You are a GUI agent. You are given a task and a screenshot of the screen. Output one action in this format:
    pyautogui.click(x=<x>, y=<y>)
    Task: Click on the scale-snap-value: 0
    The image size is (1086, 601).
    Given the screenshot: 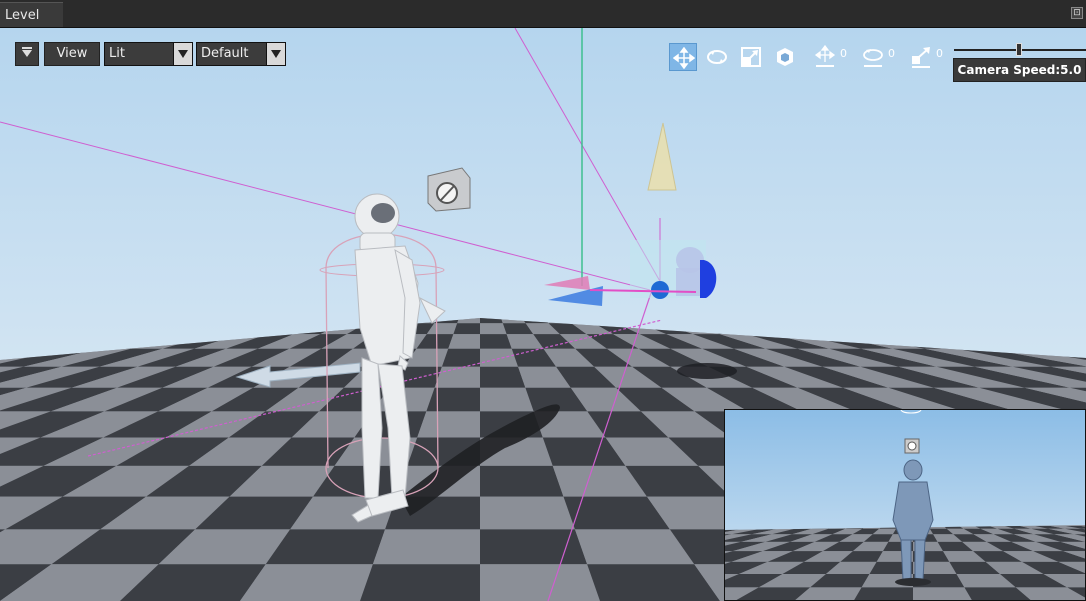 What is the action you would take?
    pyautogui.click(x=939, y=53)
    